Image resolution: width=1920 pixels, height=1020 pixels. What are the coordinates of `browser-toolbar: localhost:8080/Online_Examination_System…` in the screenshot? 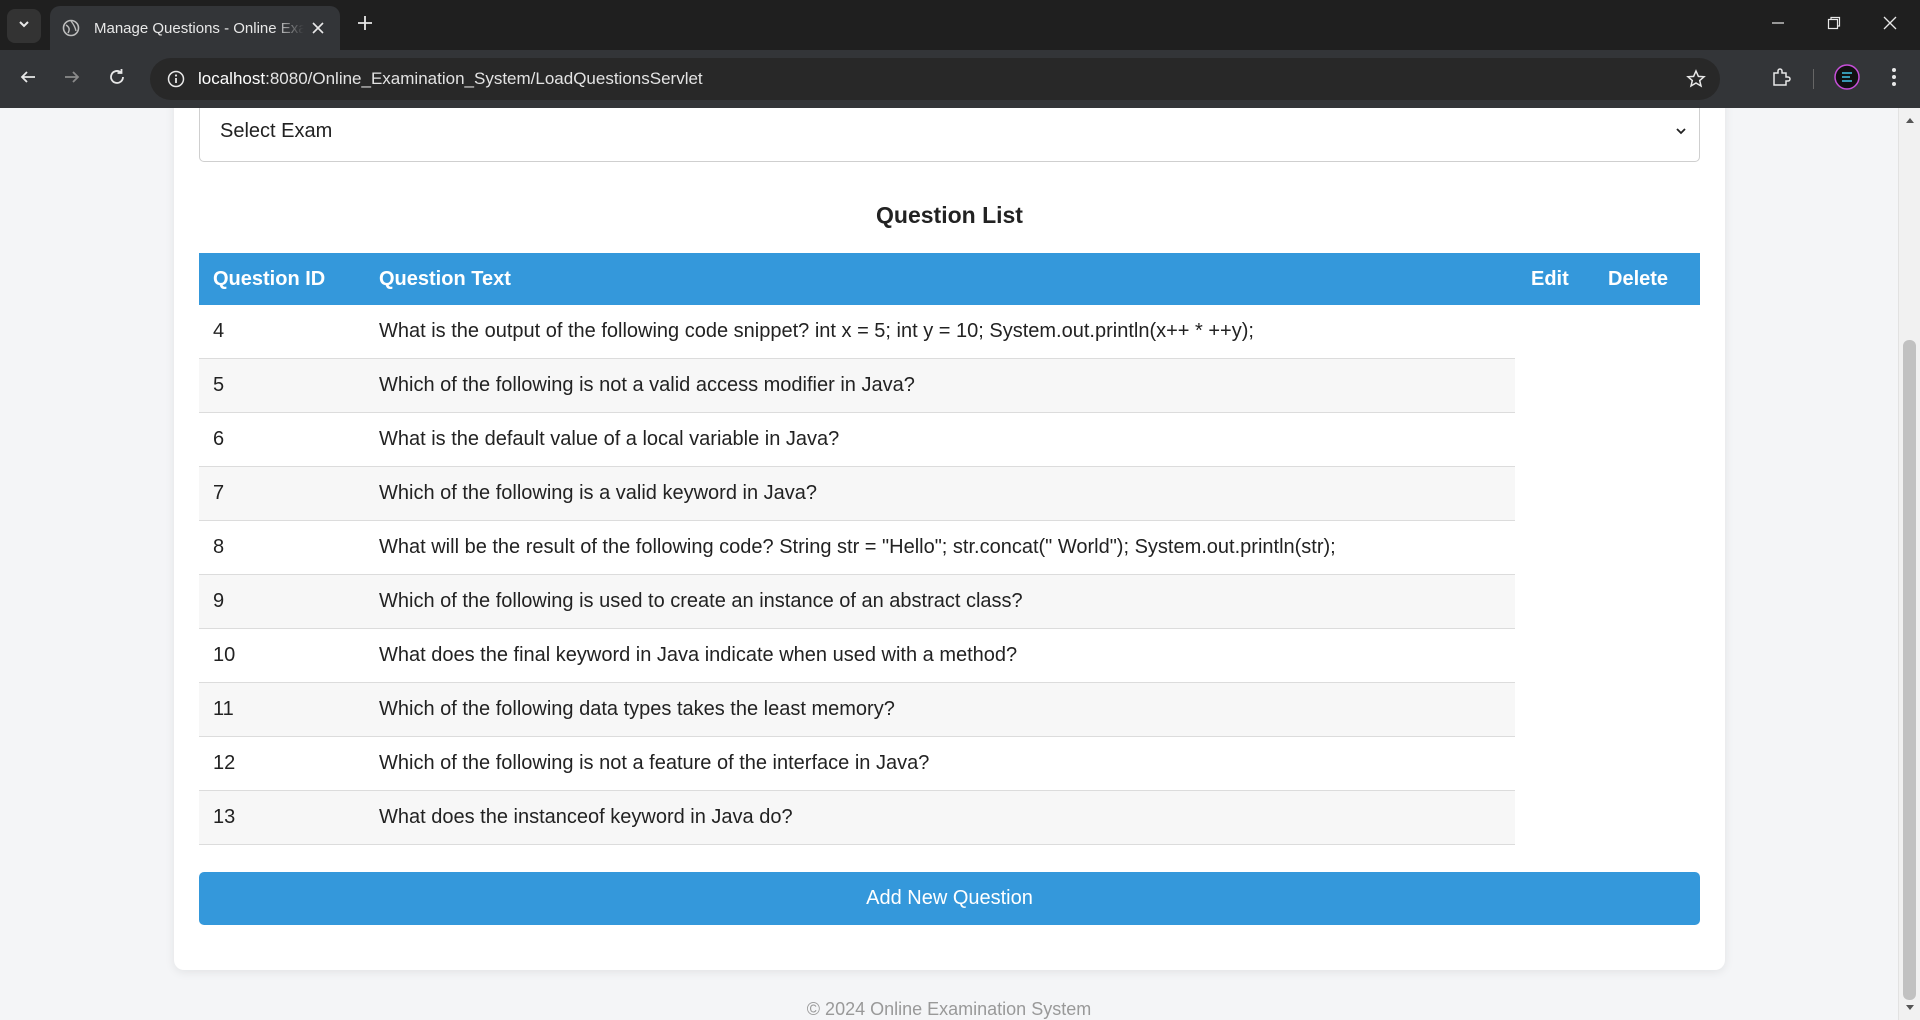 It's located at (960, 79).